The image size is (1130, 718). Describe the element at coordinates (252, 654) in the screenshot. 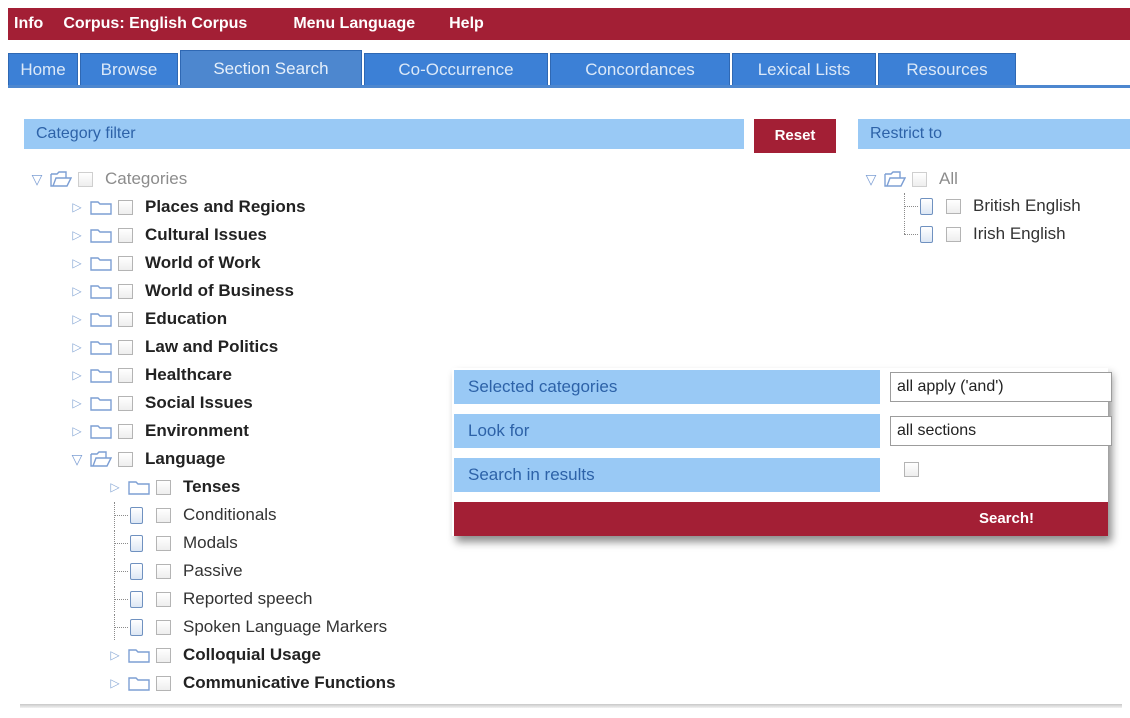

I see `tree-label: Colloquial Usage` at that location.